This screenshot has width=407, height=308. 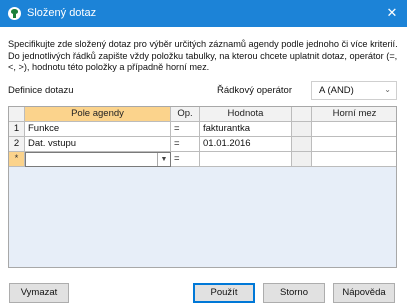 I want to click on column-header-blank, so click(x=302, y=114).